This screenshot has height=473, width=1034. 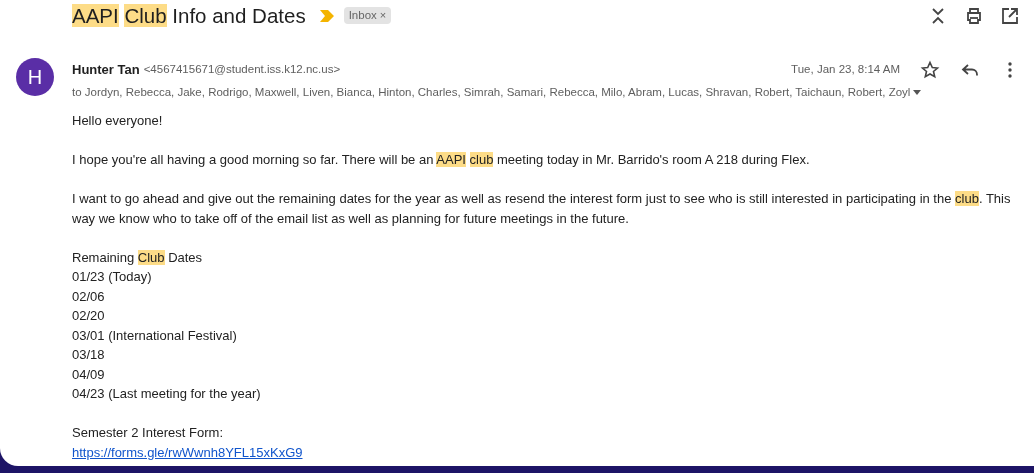 I want to click on body-text: 02/20, so click(x=89, y=316).